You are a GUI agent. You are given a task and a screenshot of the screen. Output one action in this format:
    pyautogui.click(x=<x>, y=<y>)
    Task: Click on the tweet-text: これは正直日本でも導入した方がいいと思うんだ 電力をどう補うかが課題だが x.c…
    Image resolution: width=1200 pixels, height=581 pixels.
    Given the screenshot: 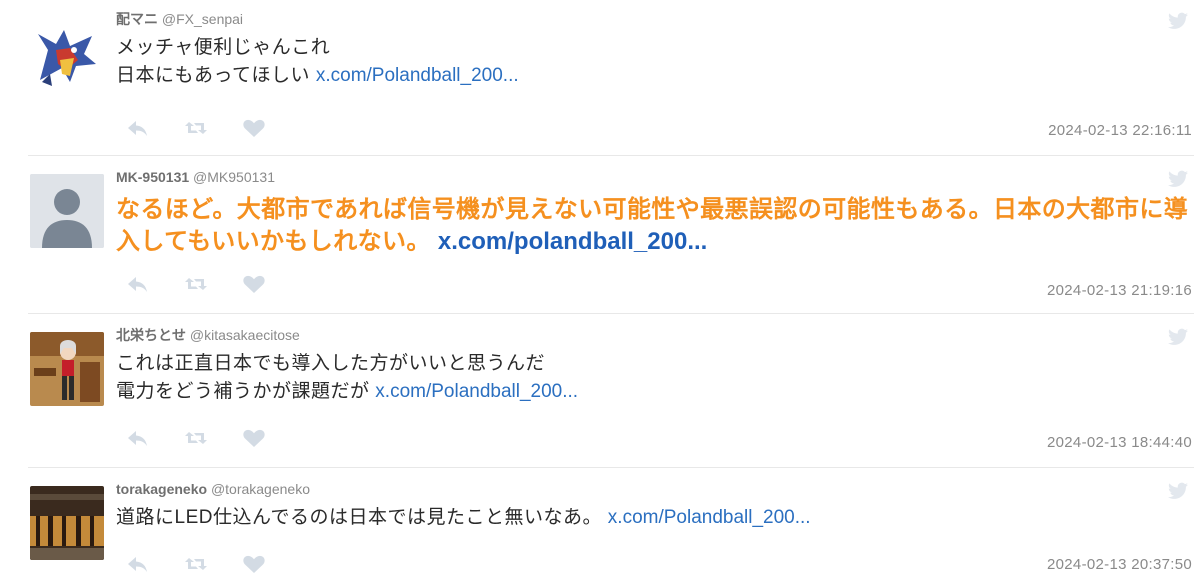 What is the action you would take?
    pyautogui.click(x=655, y=378)
    